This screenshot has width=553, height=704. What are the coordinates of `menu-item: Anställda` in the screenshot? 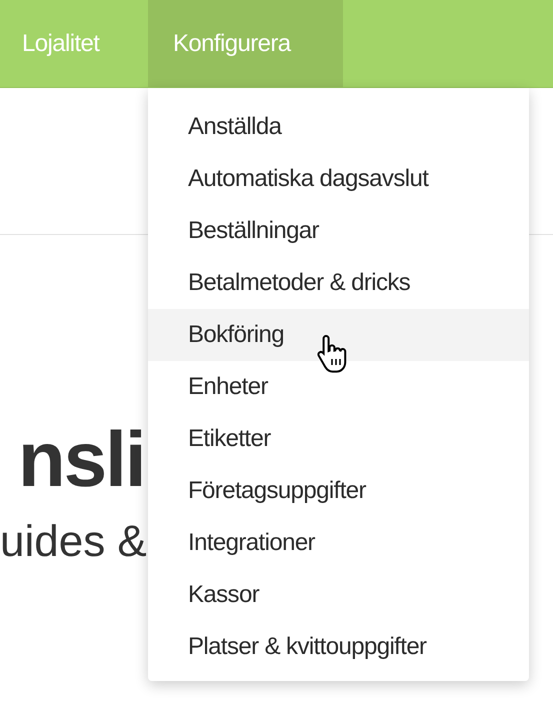 It's located at (338, 127).